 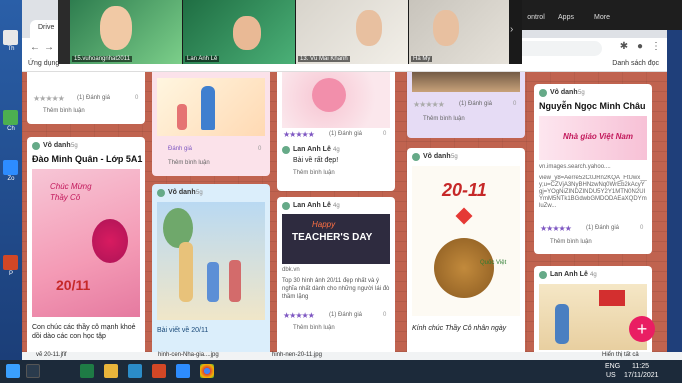 I want to click on video-tile: 13. Vũ Mai Khanh, so click(x=352, y=32).